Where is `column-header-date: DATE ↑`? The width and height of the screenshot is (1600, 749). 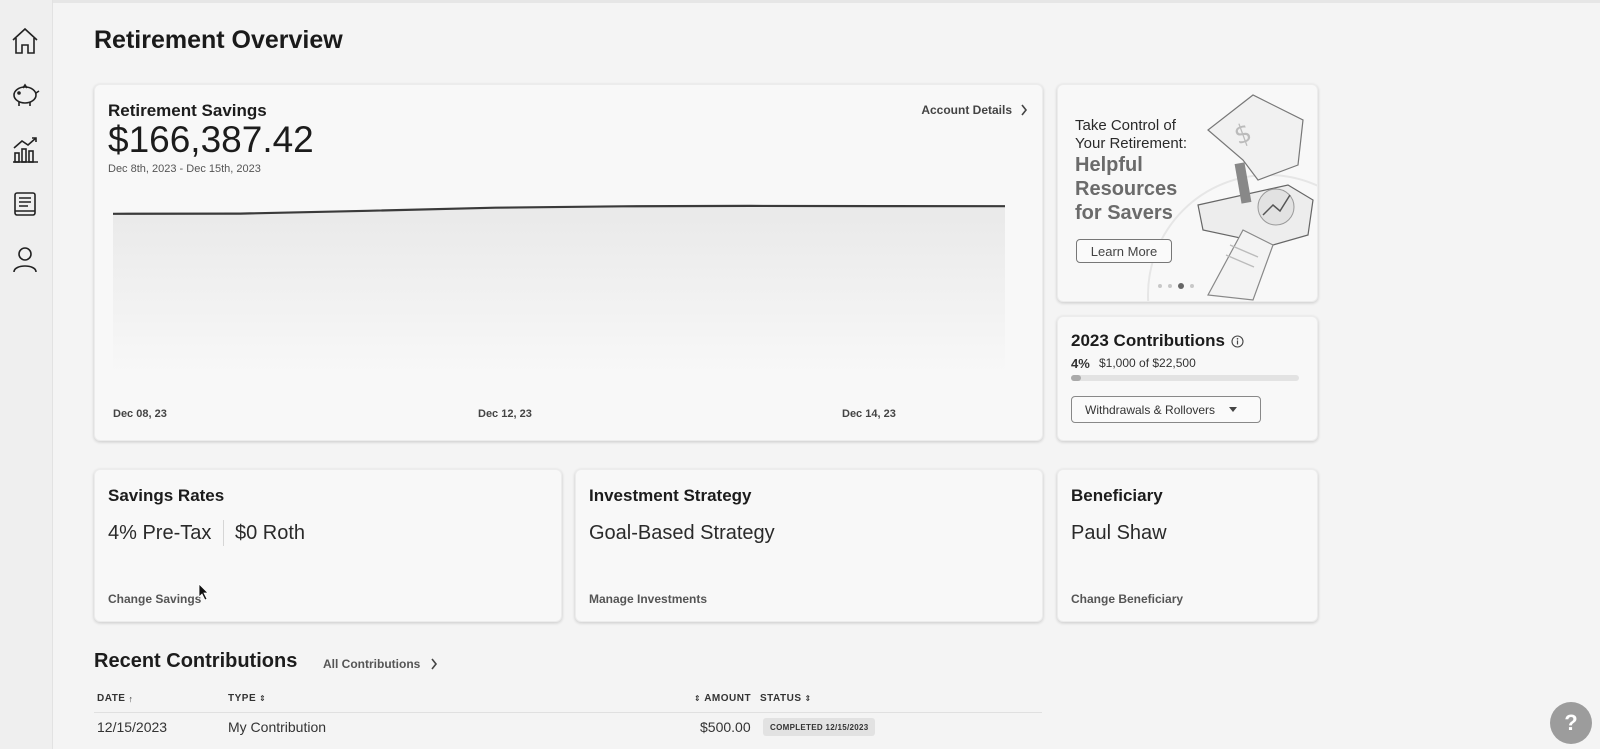
column-header-date: DATE ↑ is located at coordinates (115, 698).